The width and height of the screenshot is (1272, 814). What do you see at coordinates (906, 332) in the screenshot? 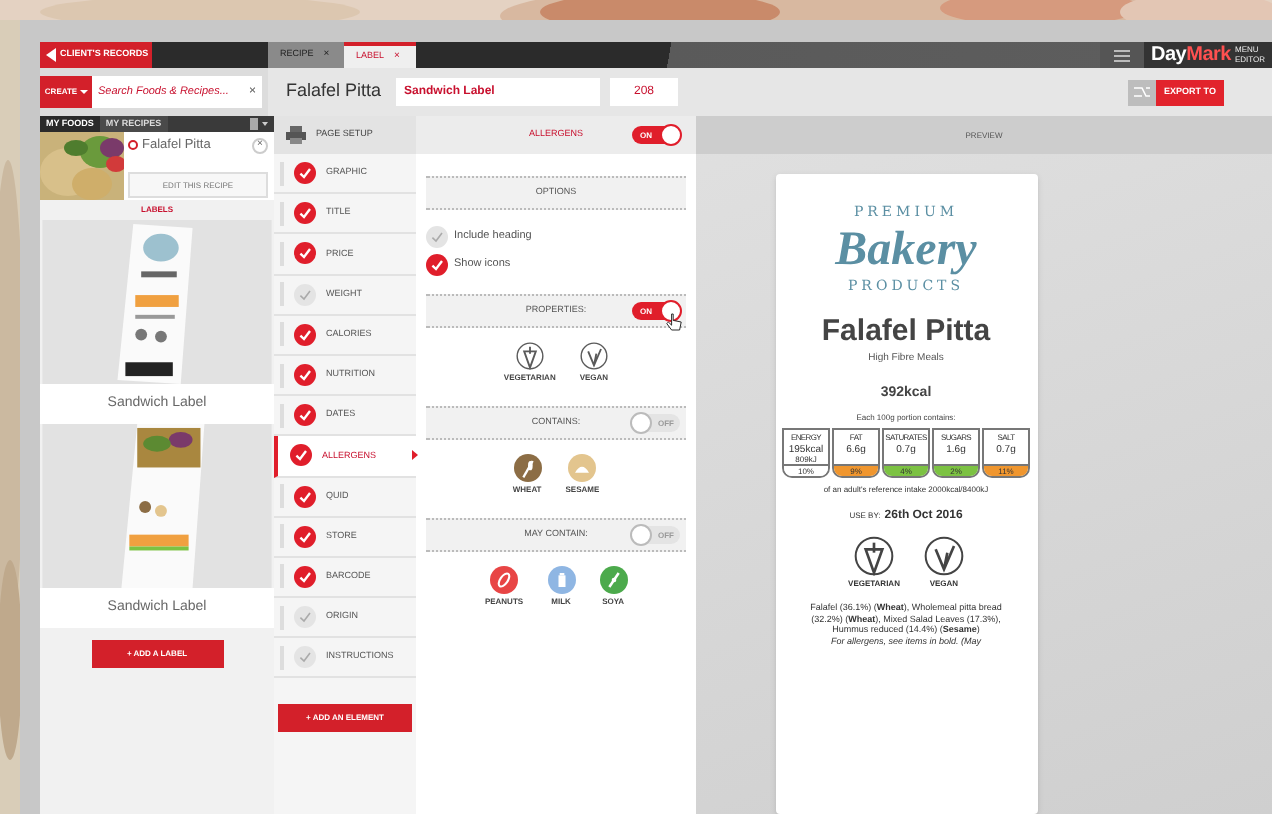
I see `label-title: Falafel Pitta` at bounding box center [906, 332].